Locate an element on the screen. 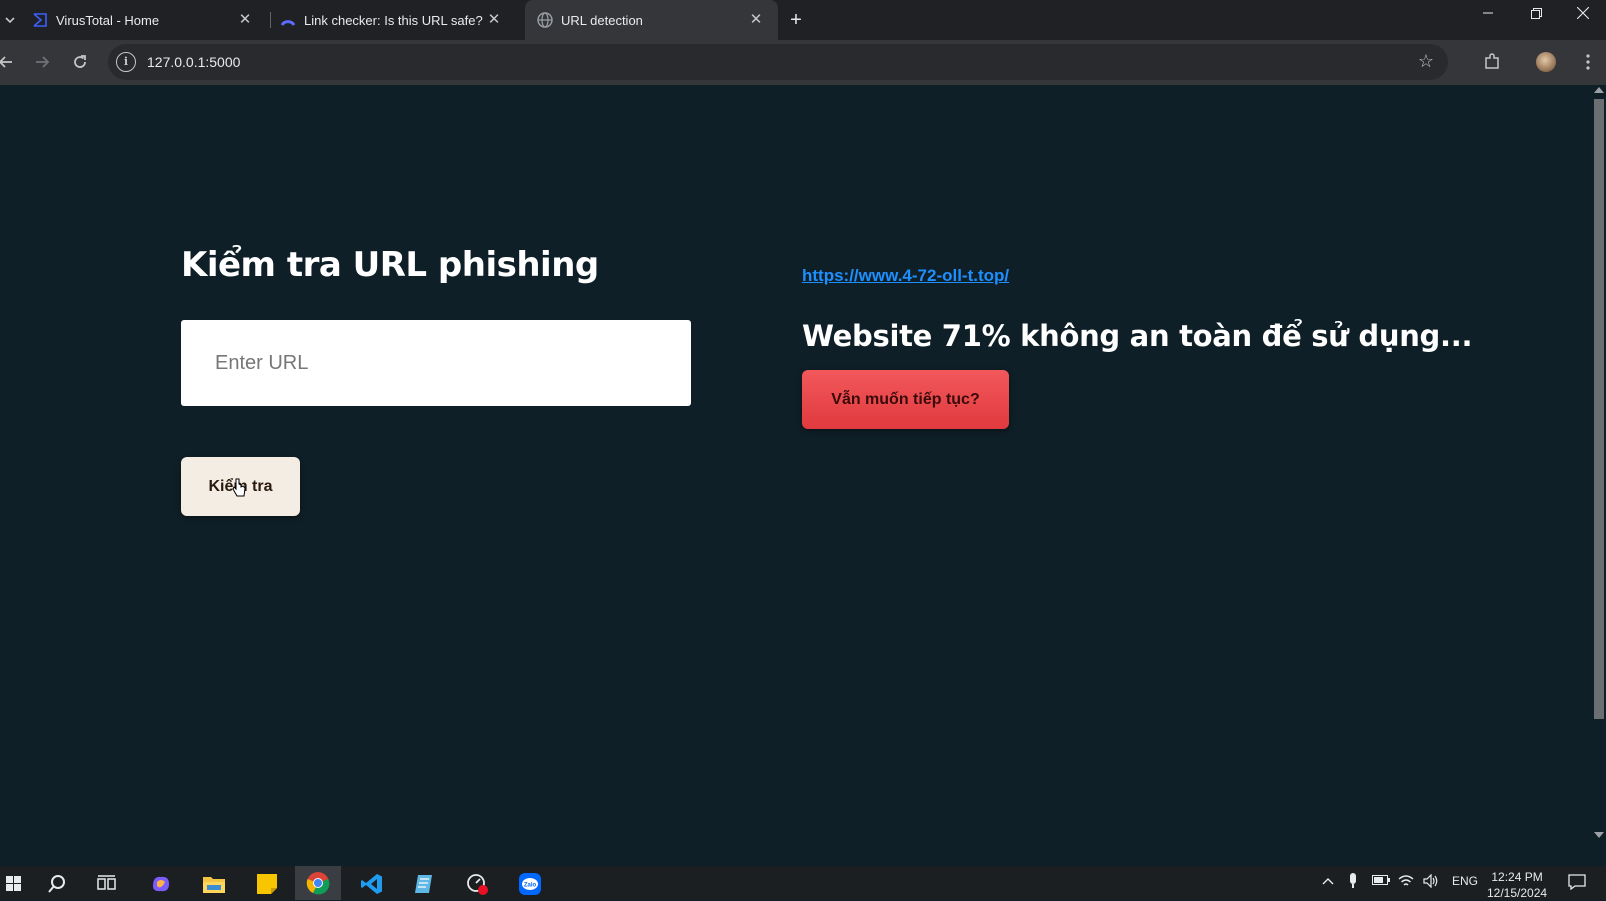 Image resolution: width=1606 pixels, height=901 pixels. zalo-icon: Zalo is located at coordinates (530, 884).